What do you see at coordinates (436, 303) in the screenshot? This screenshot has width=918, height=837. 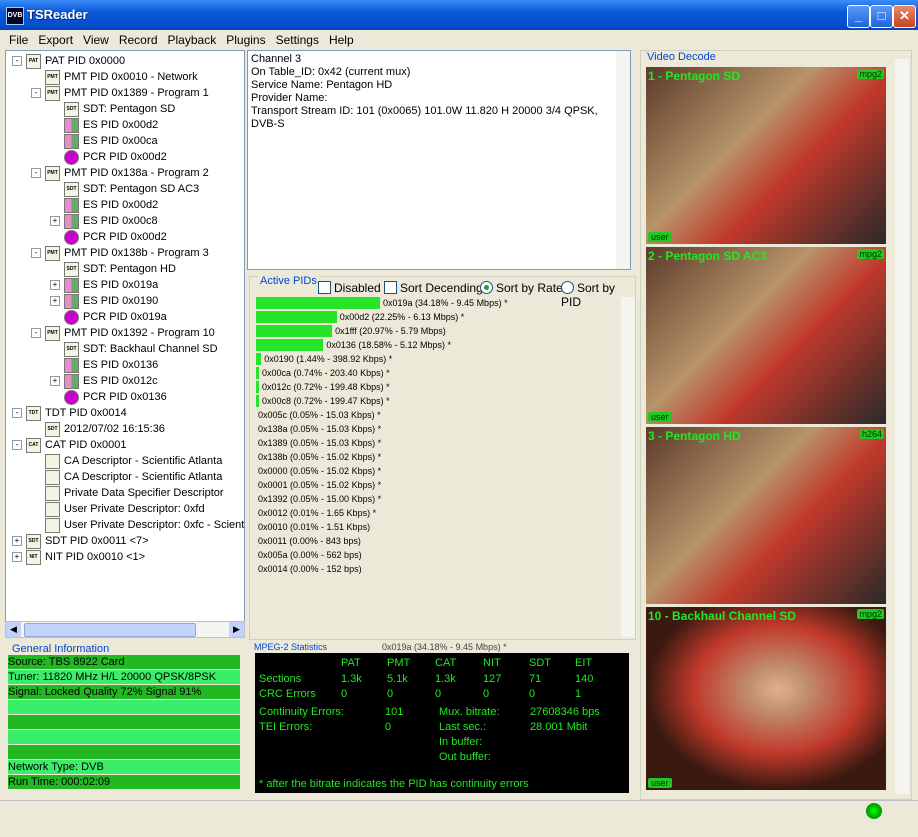 I see `pid-rate-row: 0x019a (34.18% - 9.45 Mbps) *` at bounding box center [436, 303].